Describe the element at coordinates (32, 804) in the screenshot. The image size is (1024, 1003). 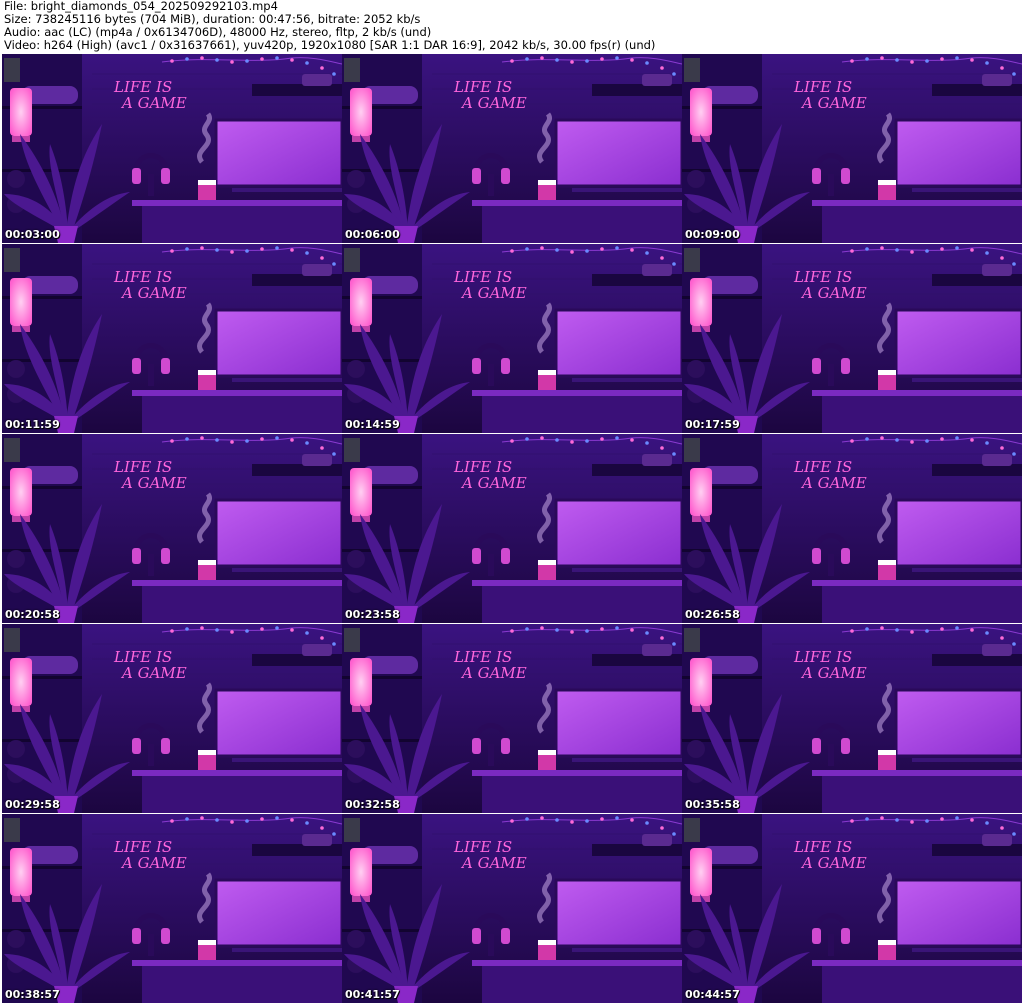
I see `timestamp-label: 00:29:58` at that location.